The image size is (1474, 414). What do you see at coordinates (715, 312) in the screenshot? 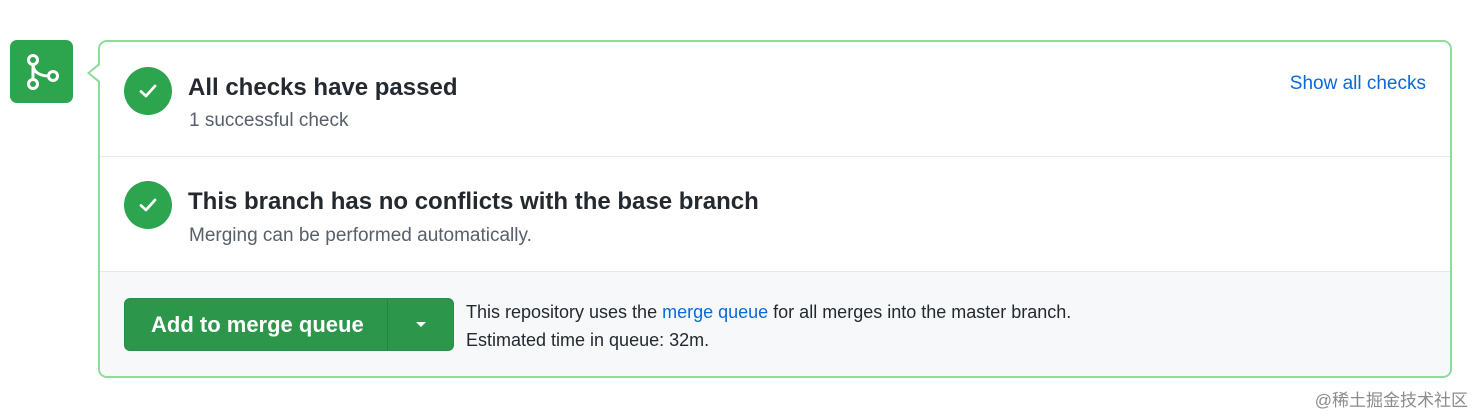
I see `merge-queue-link: merge queue` at bounding box center [715, 312].